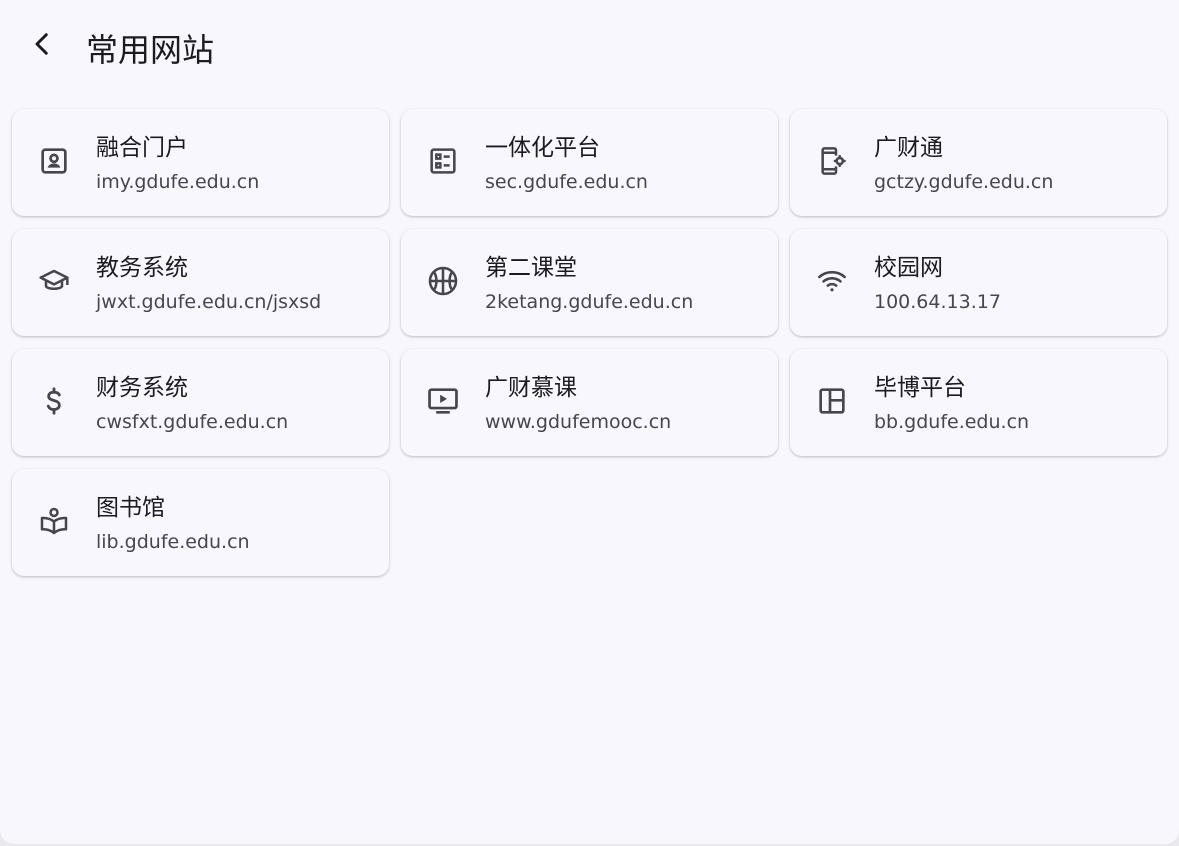 The height and width of the screenshot is (846, 1179). Describe the element at coordinates (952, 422) in the screenshot. I see `site-url: bb.gdufe.edu.cn` at that location.